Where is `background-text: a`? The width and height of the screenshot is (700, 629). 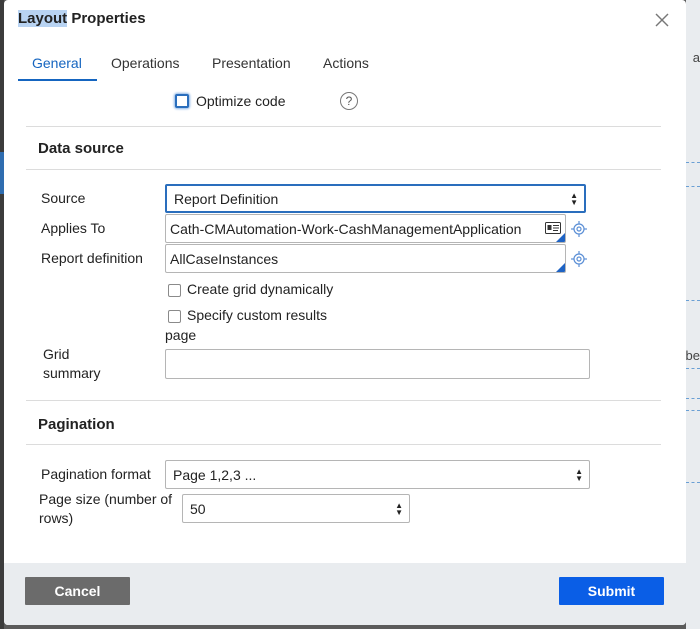
background-text: a is located at coordinates (696, 57).